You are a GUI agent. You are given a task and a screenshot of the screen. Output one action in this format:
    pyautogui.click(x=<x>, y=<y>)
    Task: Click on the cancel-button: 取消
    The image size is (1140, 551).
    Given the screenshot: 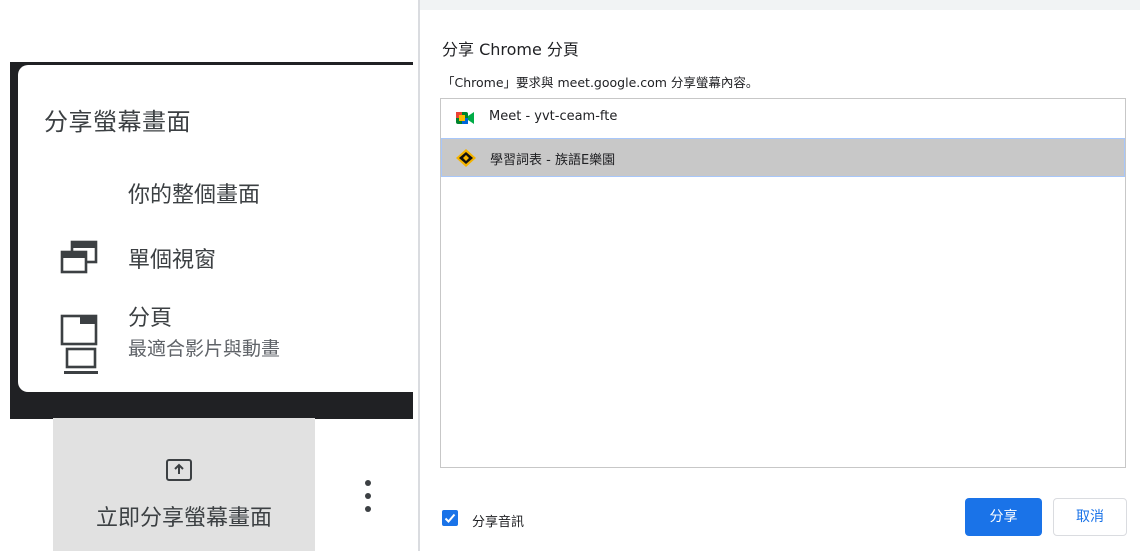 What is the action you would take?
    pyautogui.click(x=1090, y=517)
    